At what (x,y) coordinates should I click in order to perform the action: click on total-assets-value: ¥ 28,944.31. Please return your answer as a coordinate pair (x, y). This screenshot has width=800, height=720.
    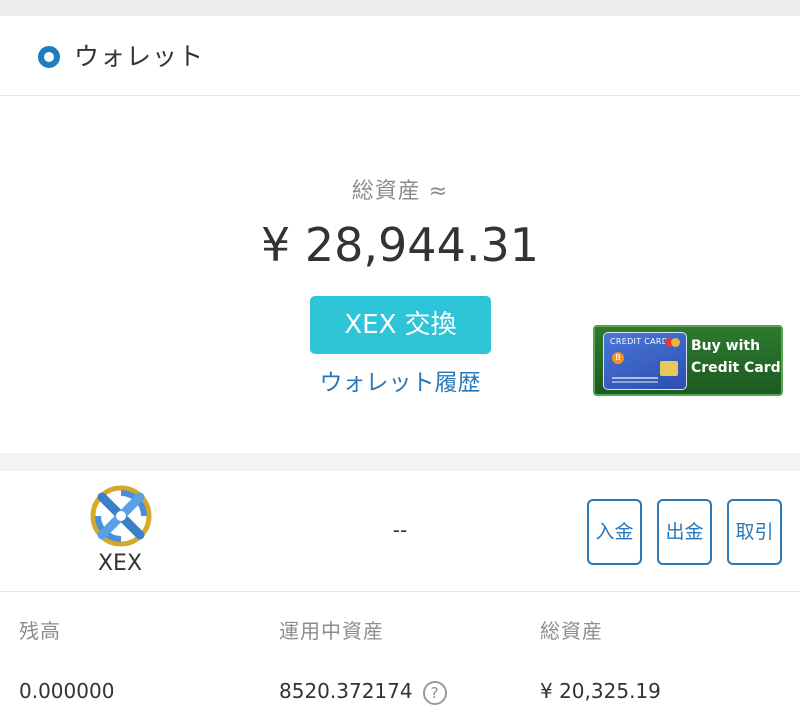
    Looking at the image, I should click on (400, 245).